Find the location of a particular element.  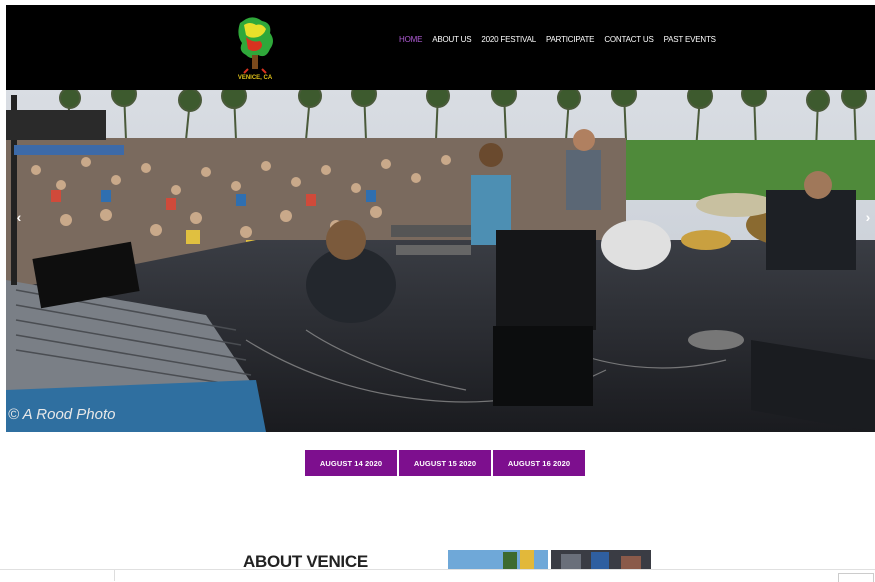

divider is located at coordinates (114, 575).